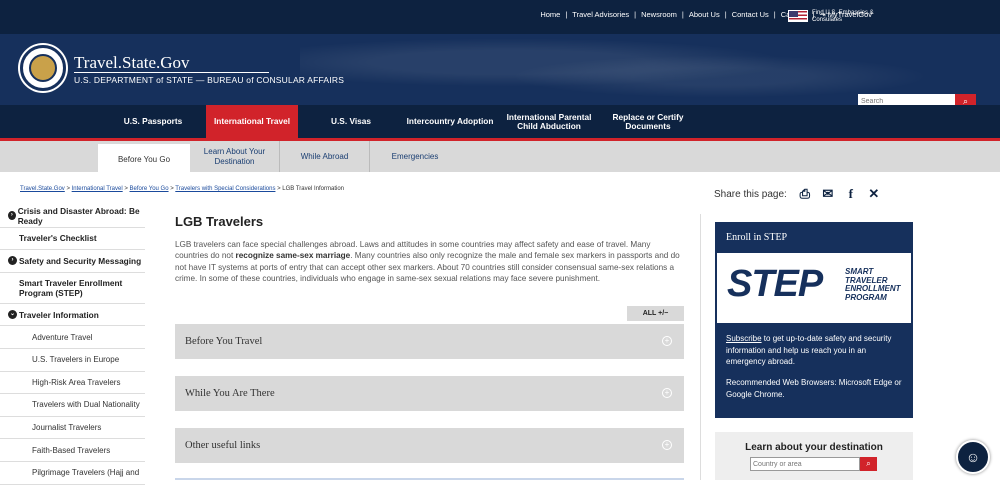 This screenshot has width=1000, height=485. Describe the element at coordinates (874, 194) in the screenshot. I see `x-twitter-icon: ✕` at that location.